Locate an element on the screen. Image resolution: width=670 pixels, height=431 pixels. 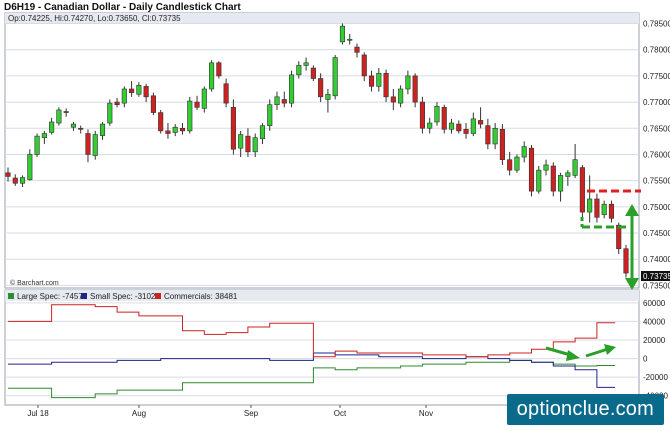
x-axis: Jul 18AugSepOctNovDec is located at coordinates (293, 411).